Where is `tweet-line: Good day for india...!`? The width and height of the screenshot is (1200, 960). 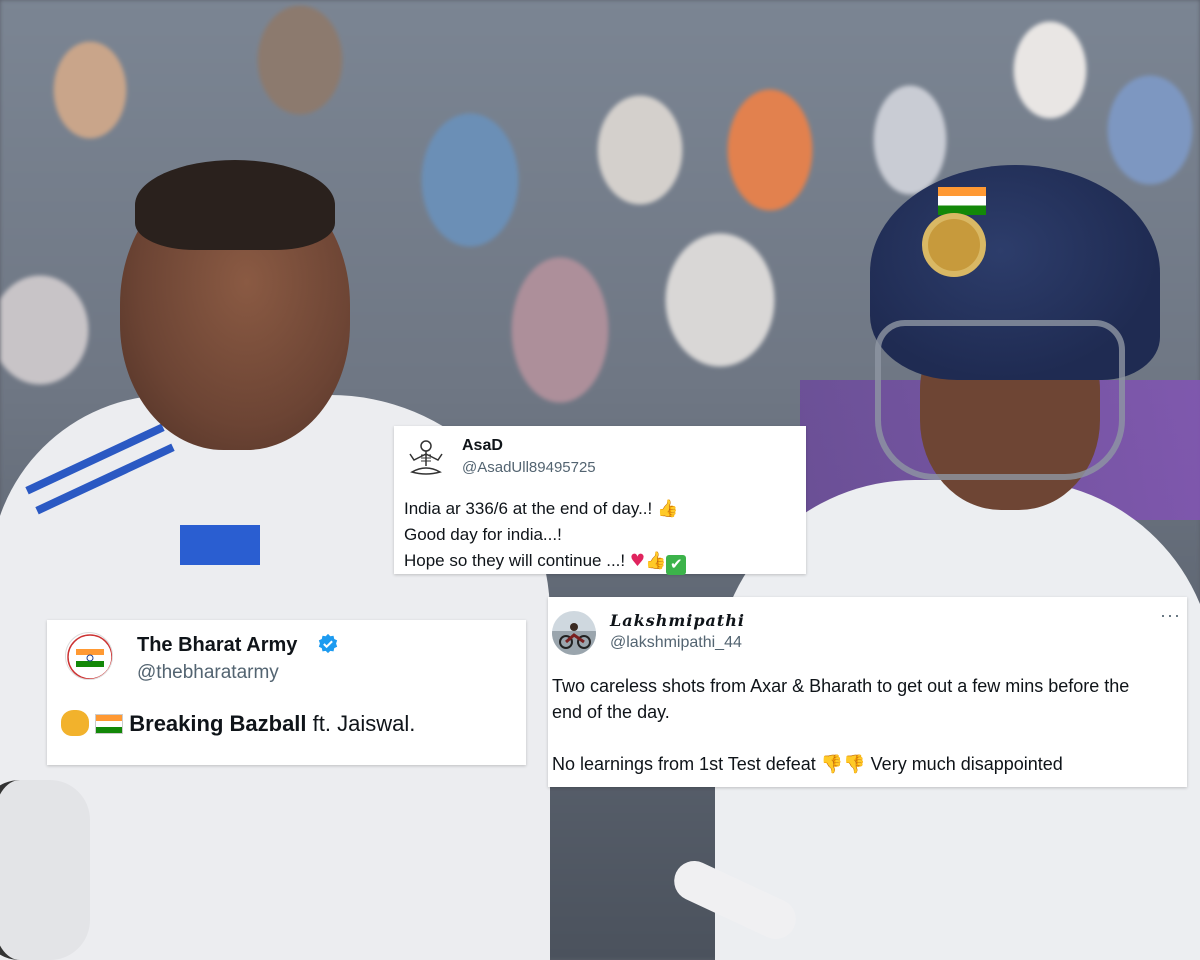
tweet-line: Good day for india...! is located at coordinates (483, 534).